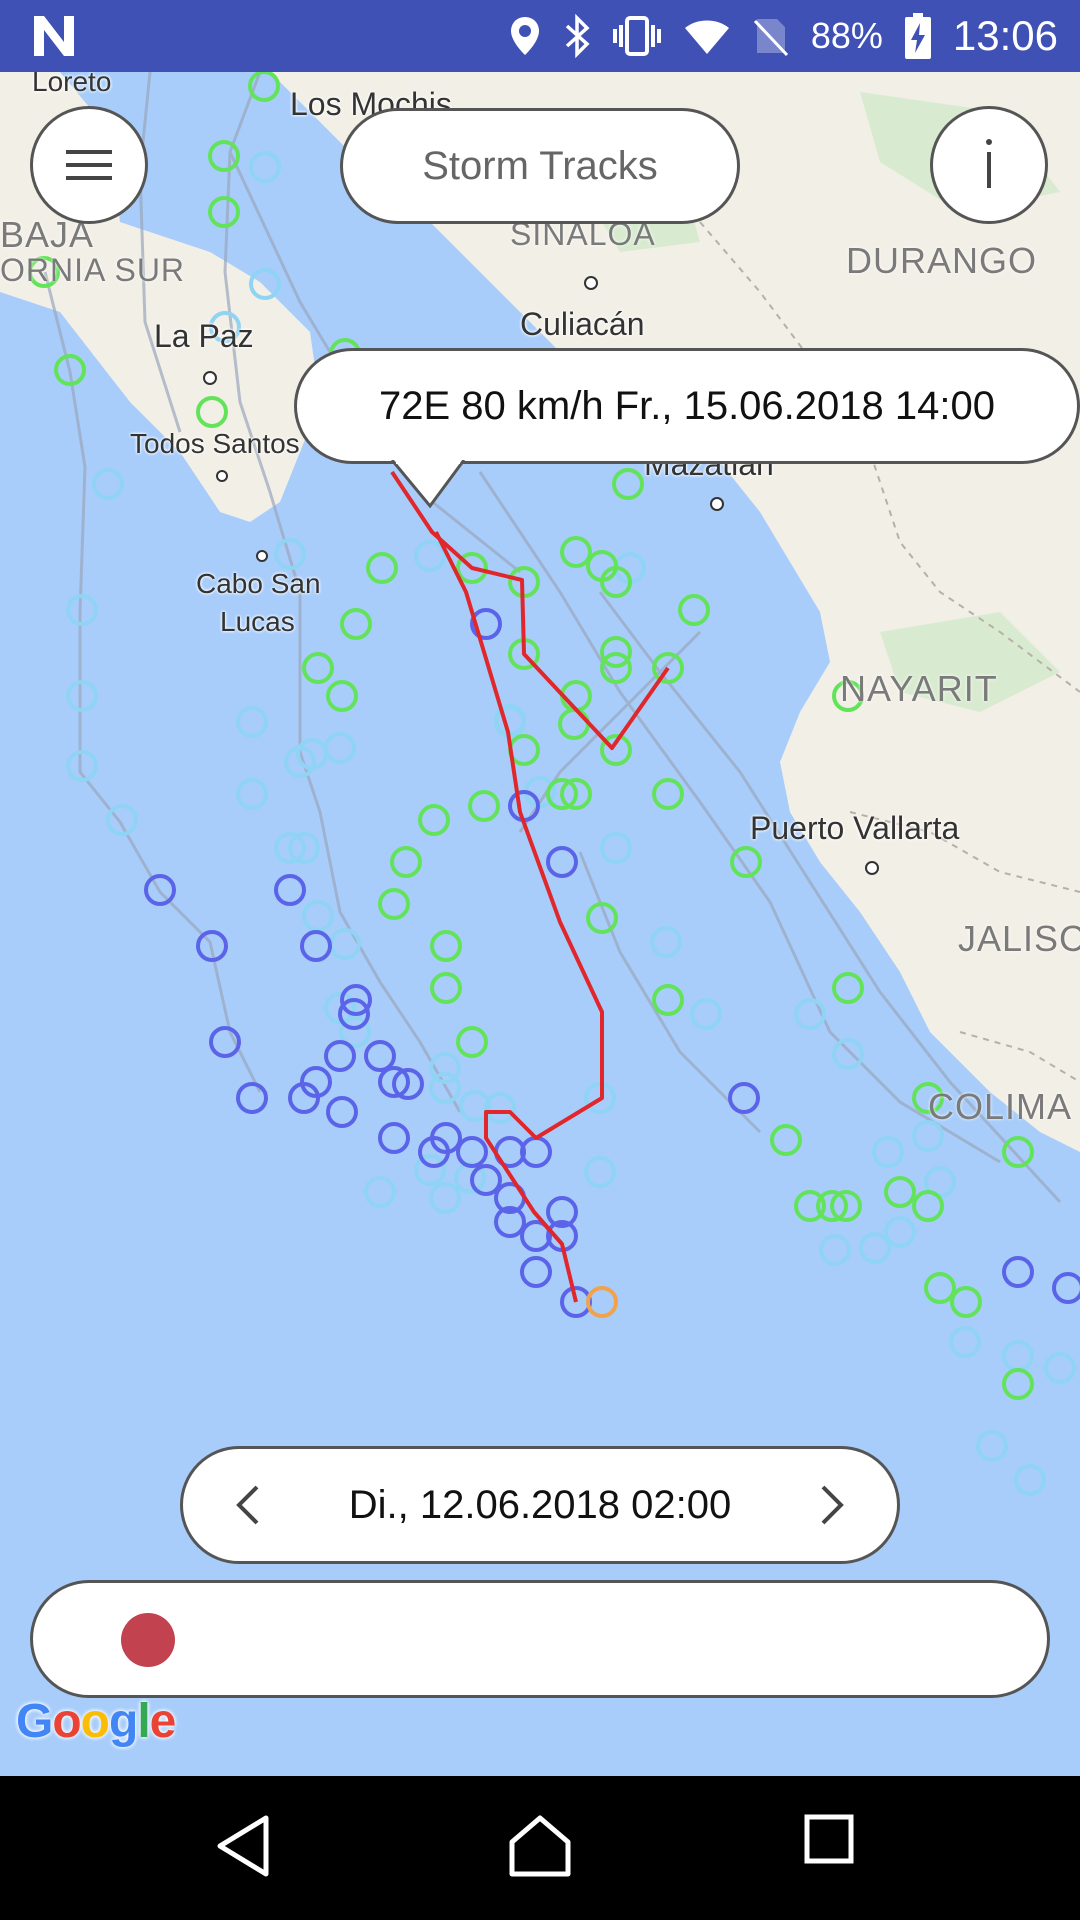 This screenshot has width=1080, height=1920. I want to click on map-label-puerto-vallarta: Puerto Vallarta, so click(855, 828).